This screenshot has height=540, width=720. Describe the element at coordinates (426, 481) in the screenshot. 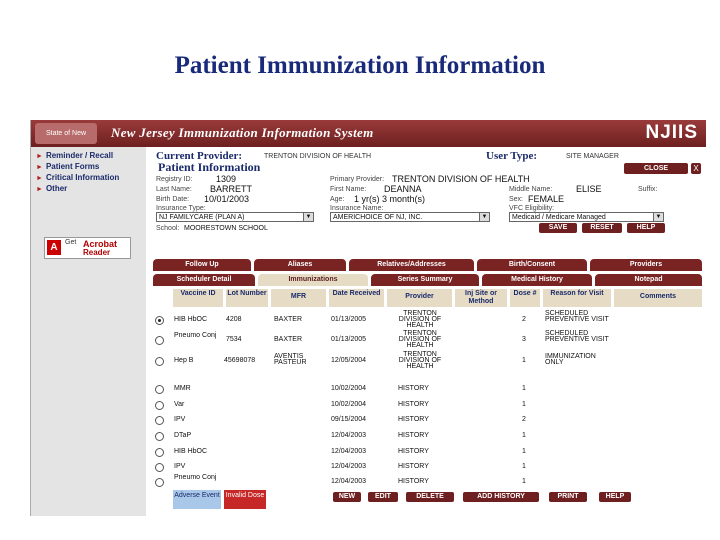

I see `table-row: Pneumo Conj 12/04/2003 HISTORY 1` at that location.